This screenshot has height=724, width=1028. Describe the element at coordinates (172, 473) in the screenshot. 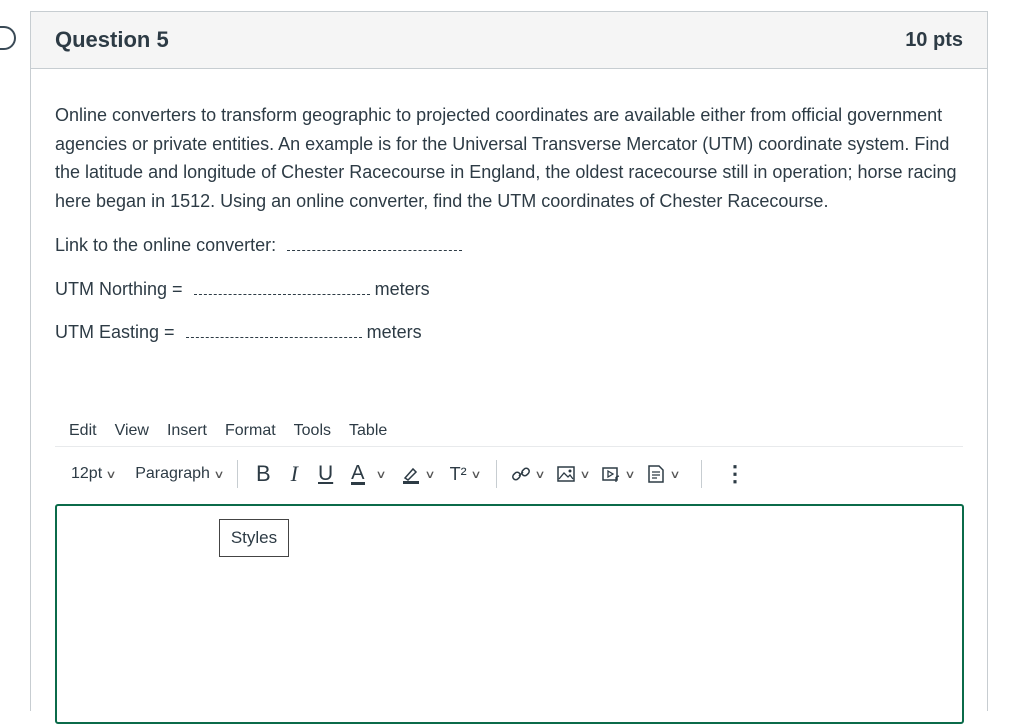

I see `block-format-value: Paragraph` at that location.